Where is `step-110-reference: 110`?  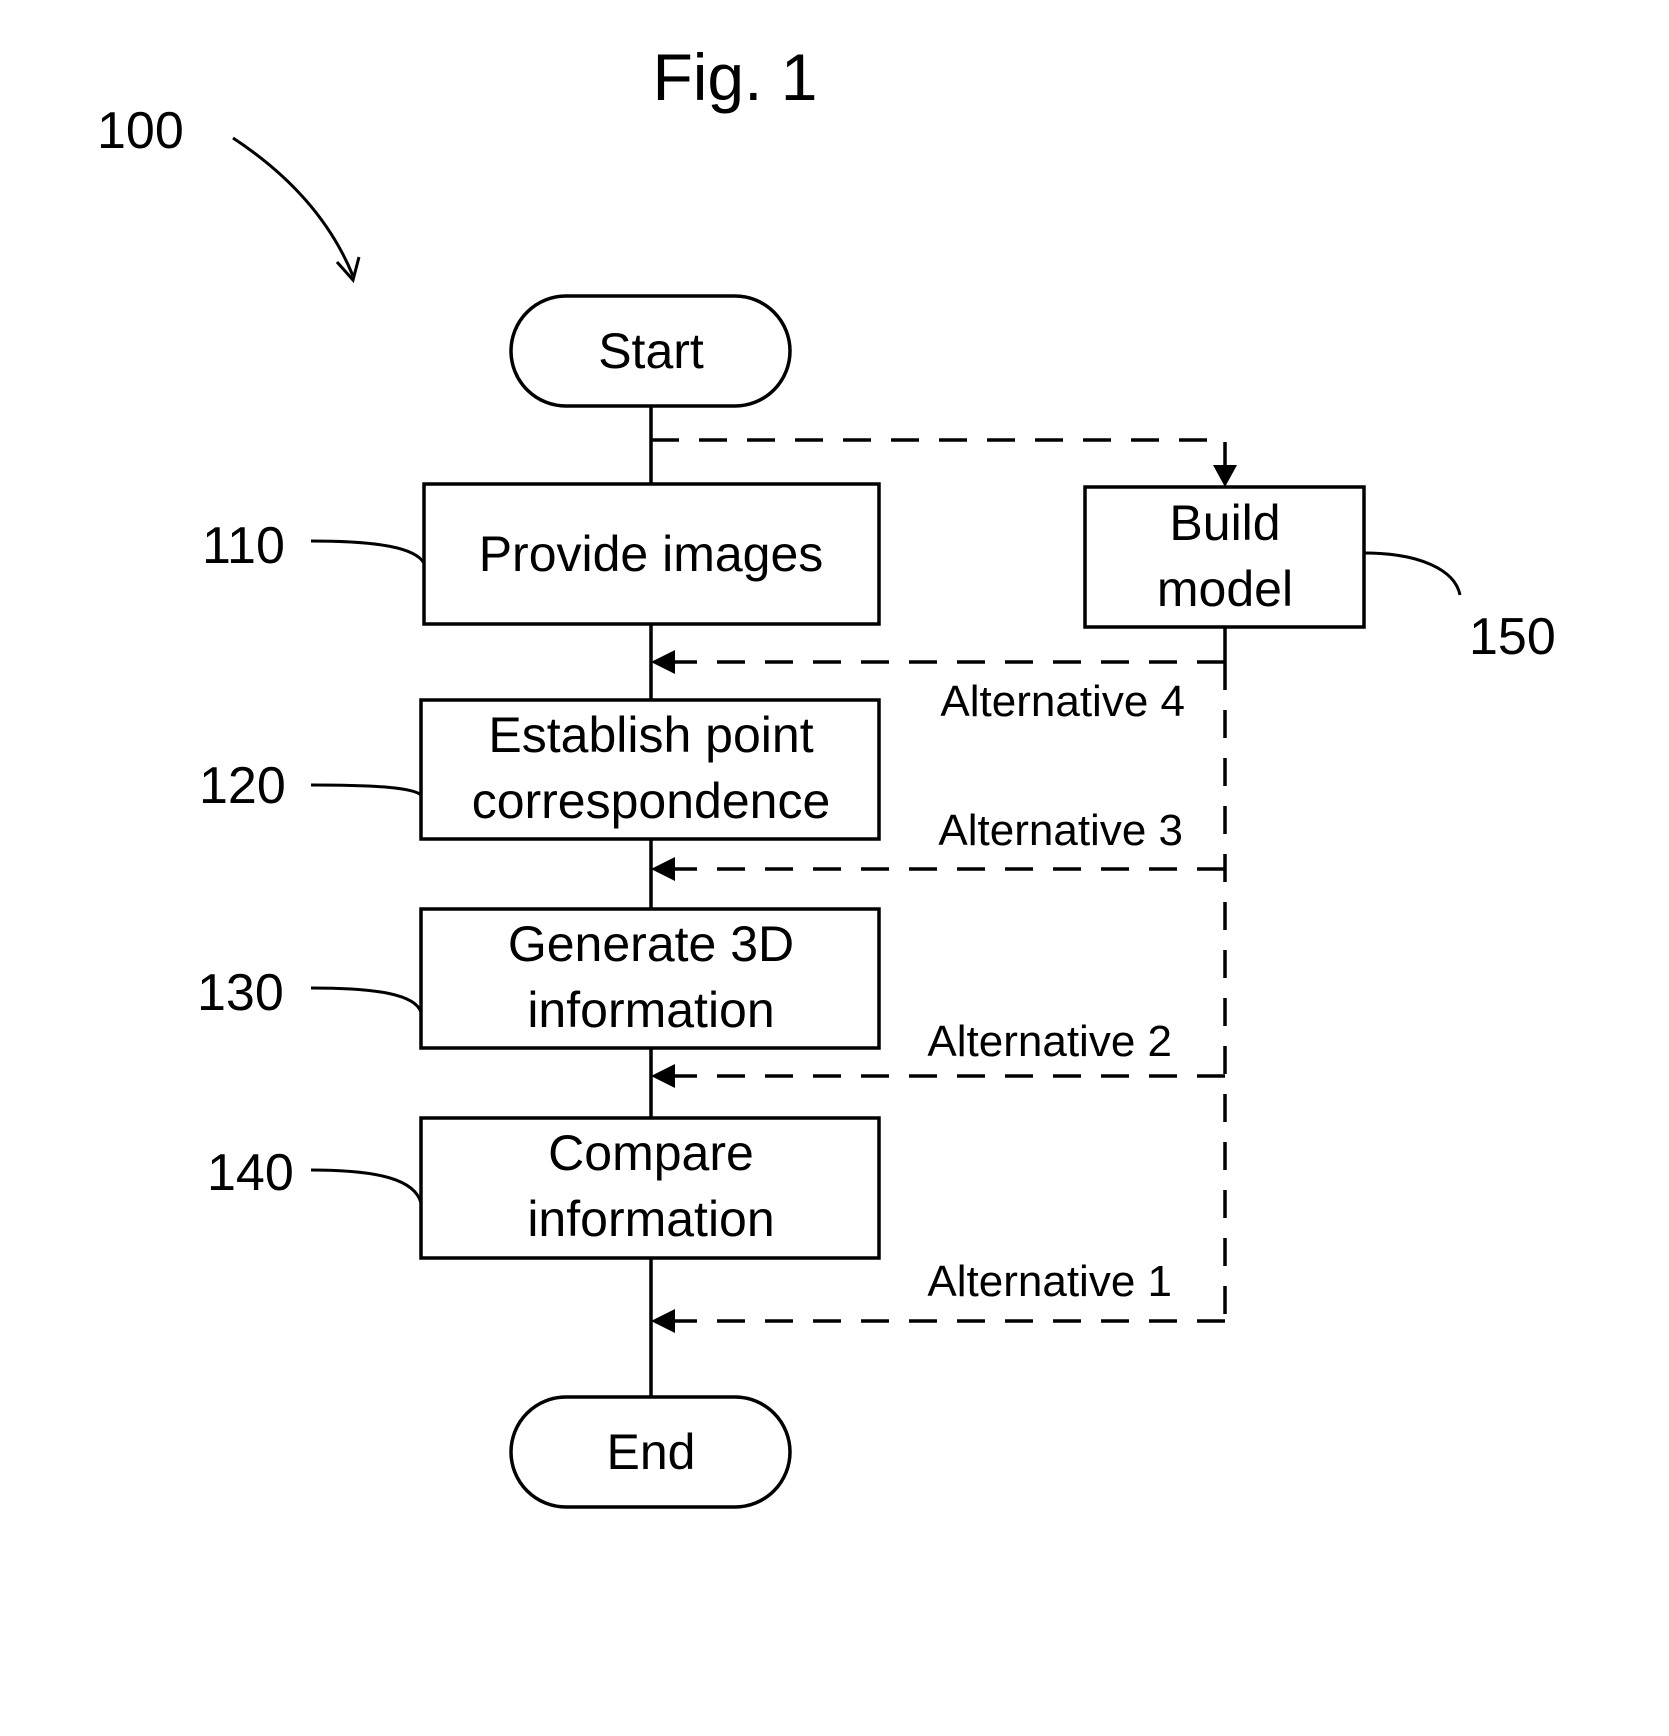 step-110-reference: 110 is located at coordinates (243, 546).